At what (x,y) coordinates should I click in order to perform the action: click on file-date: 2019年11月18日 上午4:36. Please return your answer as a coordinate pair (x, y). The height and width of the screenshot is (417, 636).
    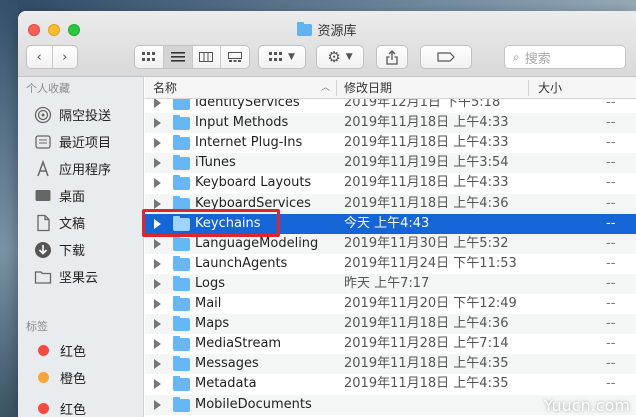
    Looking at the image, I should click on (426, 324).